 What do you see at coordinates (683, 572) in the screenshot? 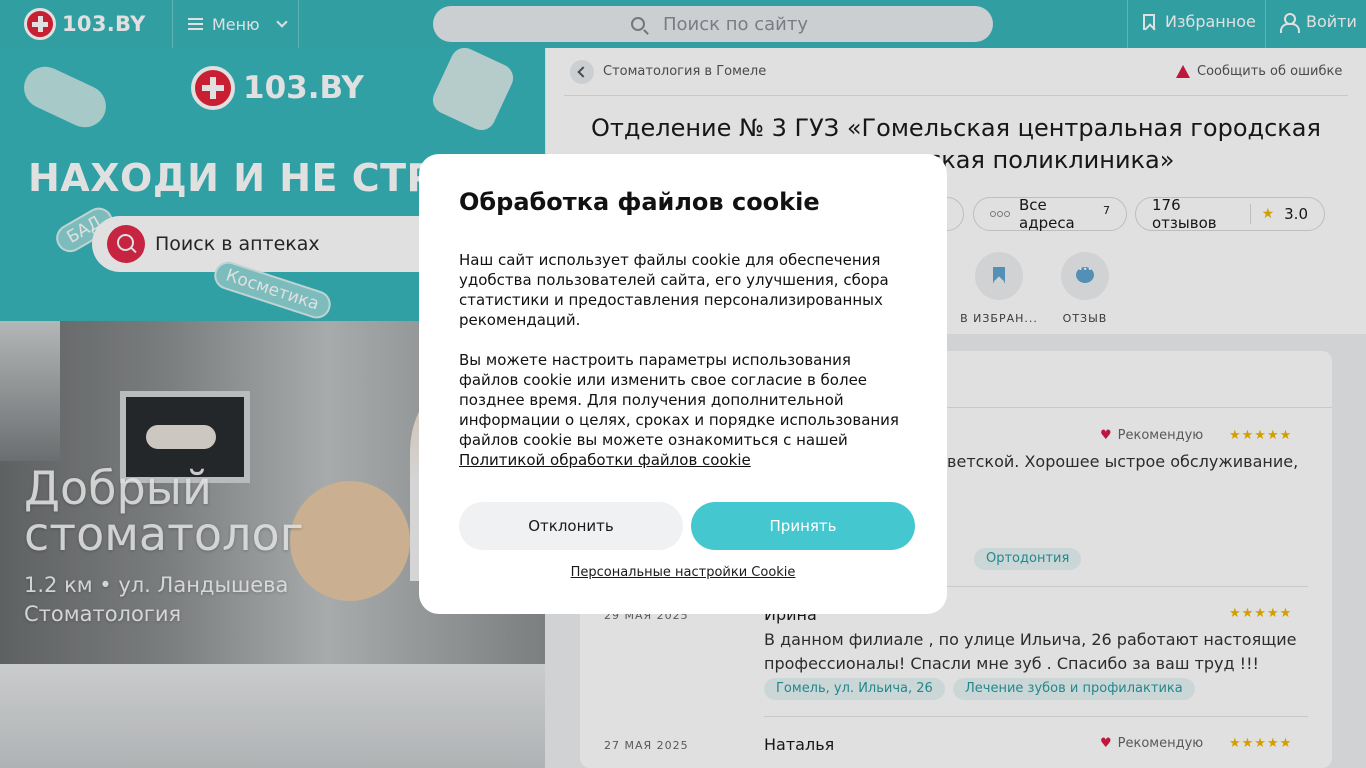
I see `cookie-settings-link: Персональные настройки Cookie` at bounding box center [683, 572].